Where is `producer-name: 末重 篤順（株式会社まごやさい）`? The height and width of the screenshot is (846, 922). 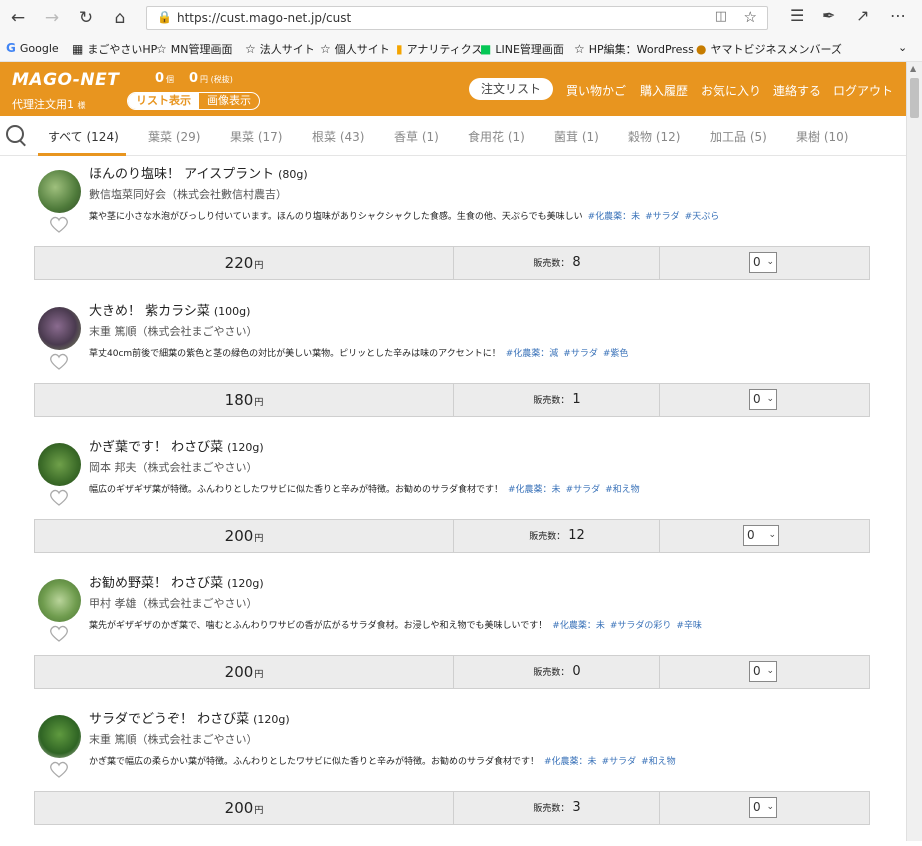 producer-name: 末重 篤順（株式会社まごやさい） is located at coordinates (173, 331).